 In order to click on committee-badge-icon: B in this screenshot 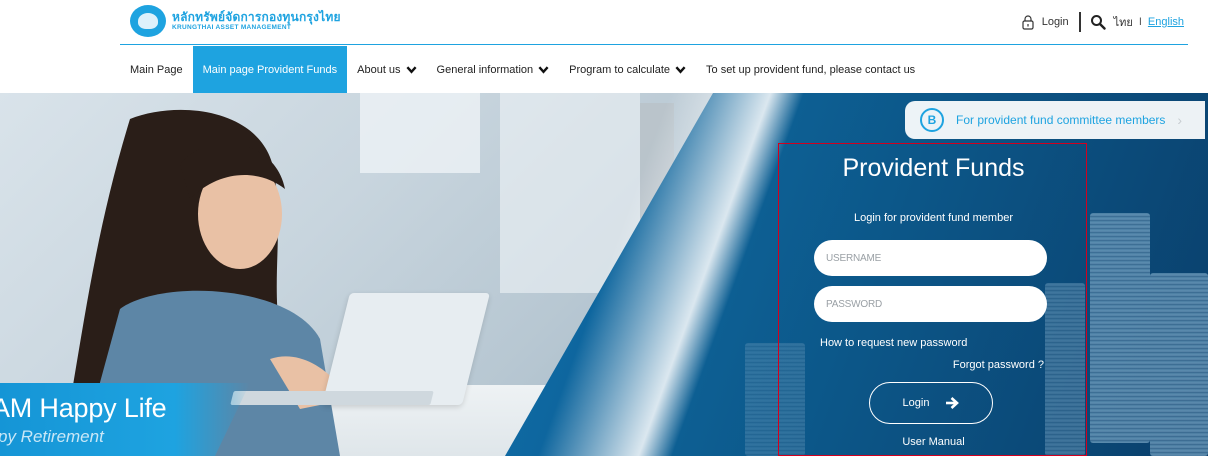, I will do `click(932, 120)`.